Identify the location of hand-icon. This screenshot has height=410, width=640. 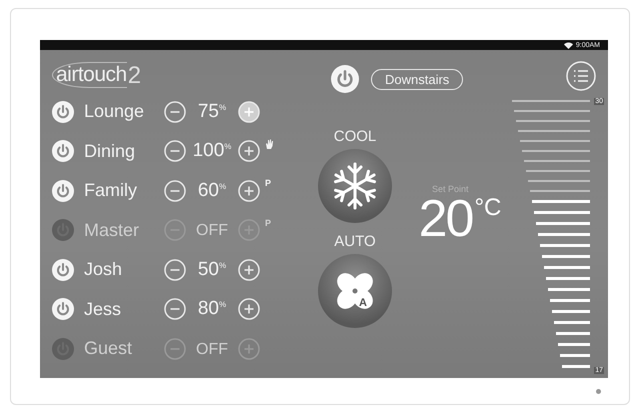
(269, 144).